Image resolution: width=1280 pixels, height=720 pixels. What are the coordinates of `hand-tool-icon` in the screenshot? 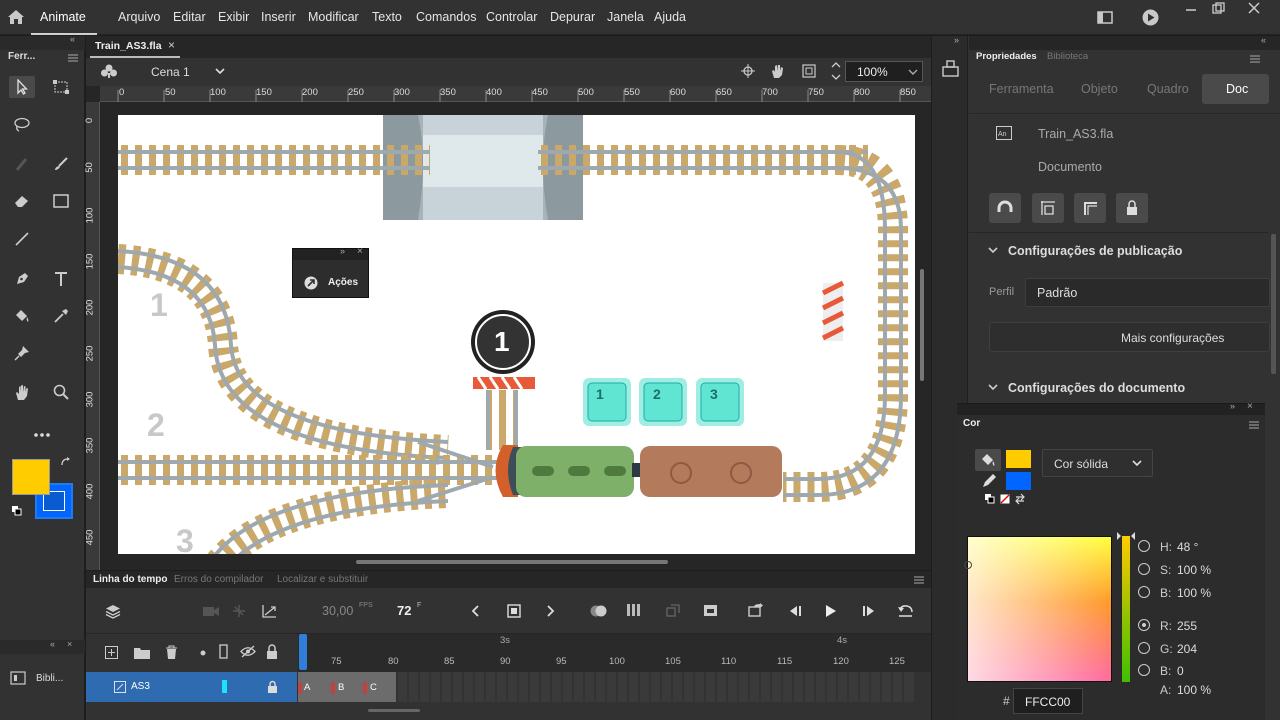 It's located at (22, 392).